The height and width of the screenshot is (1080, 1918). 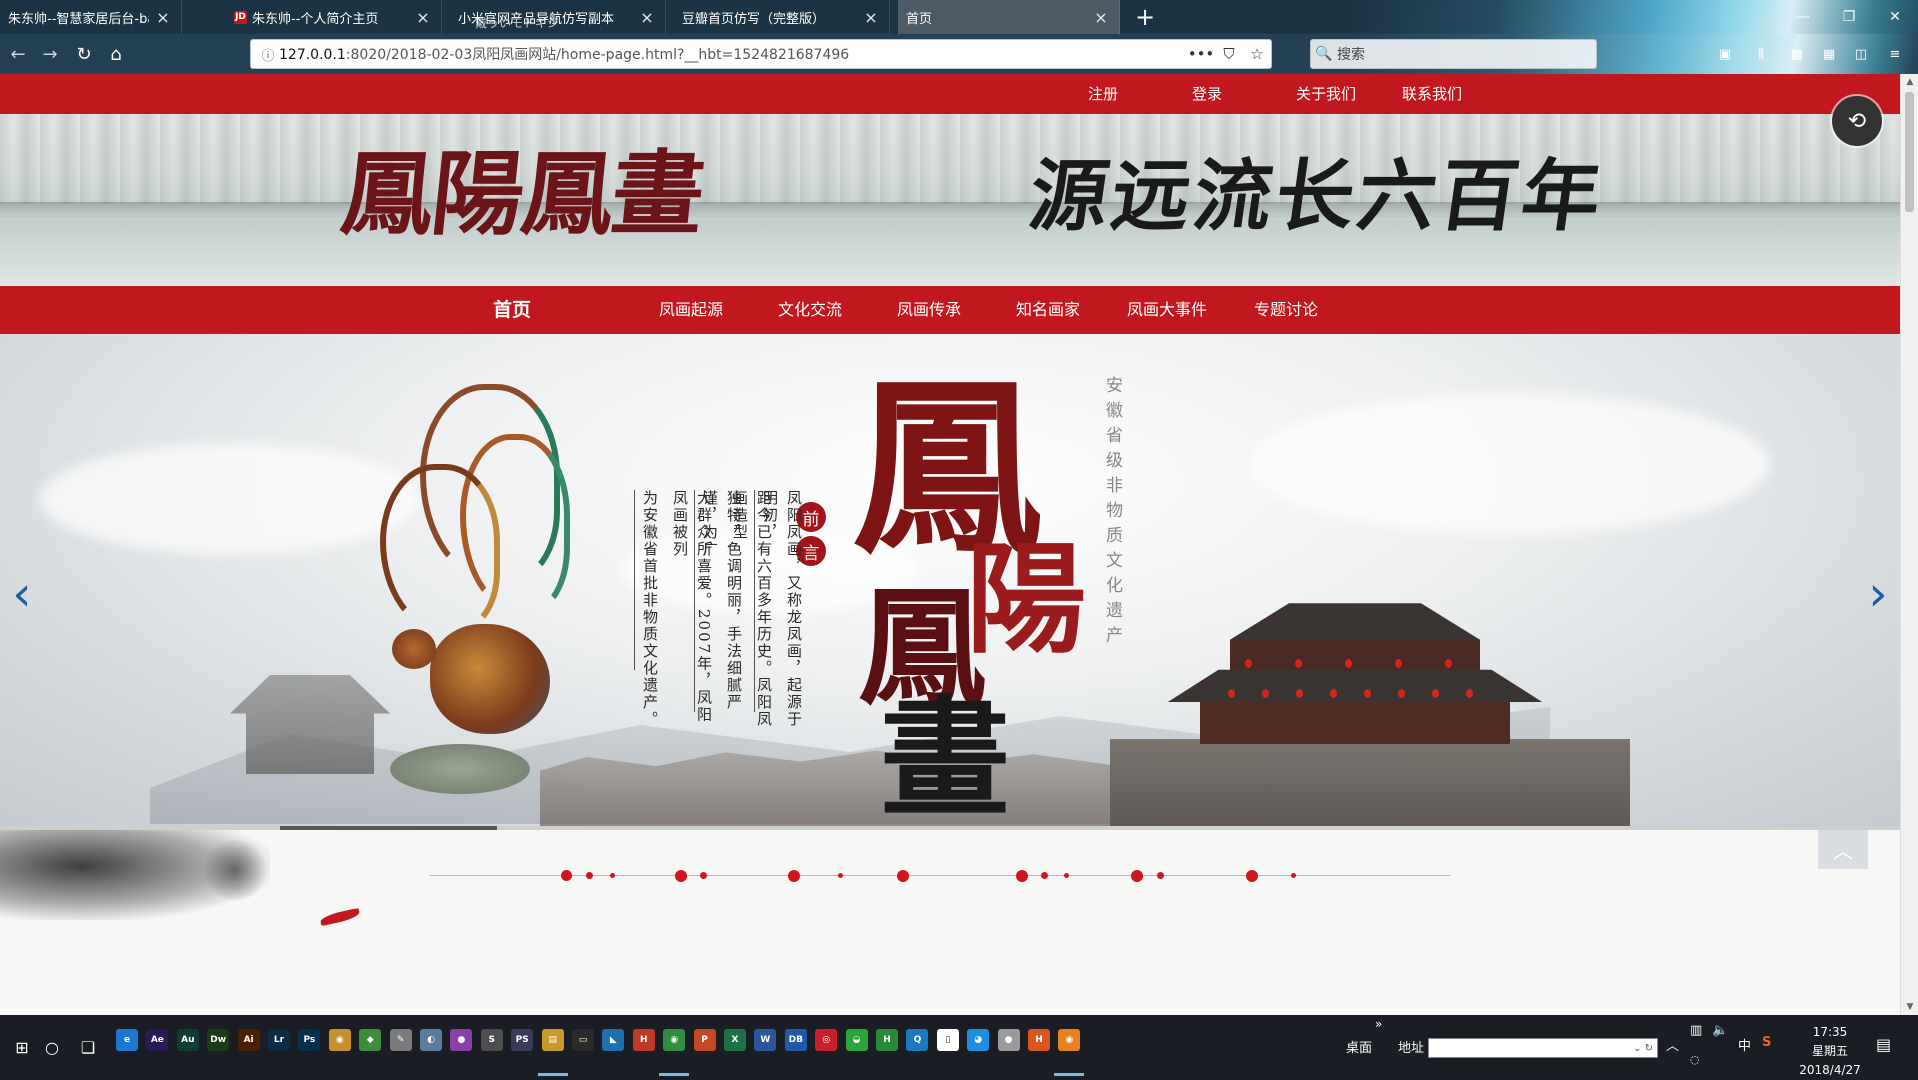 I want to click on wechat-app-icon: ◒, so click(x=856, y=1040).